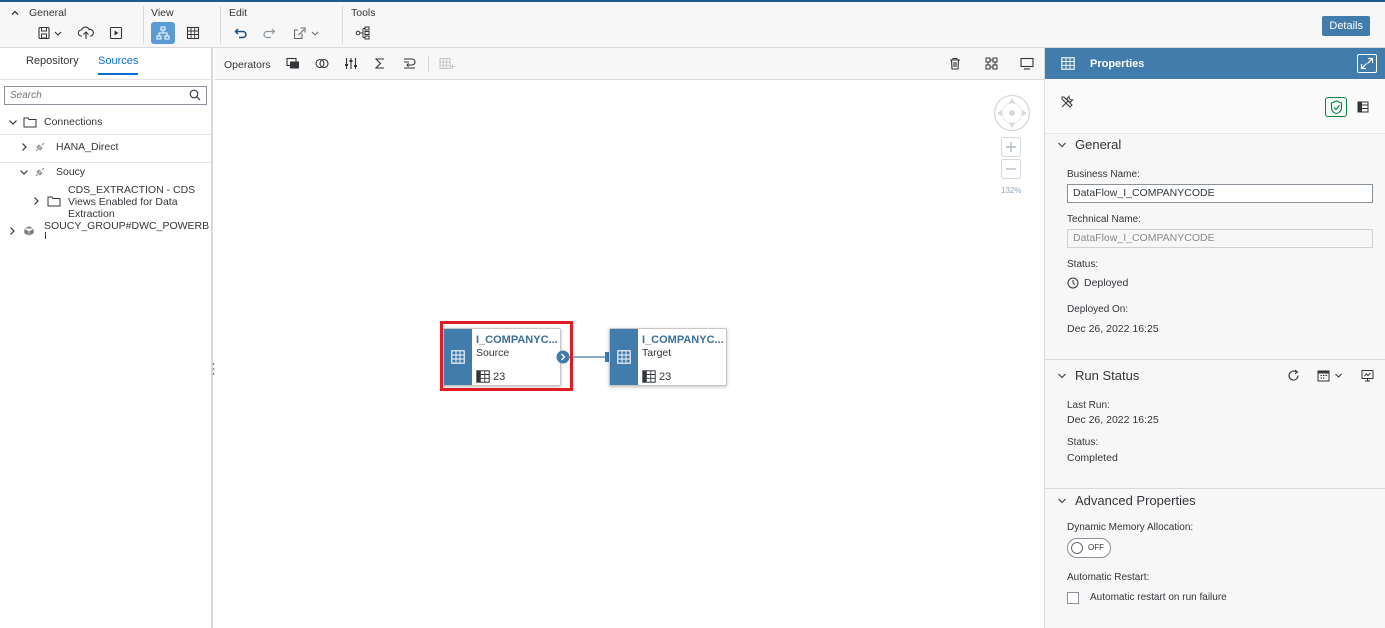  Describe the element at coordinates (668, 357) in the screenshot. I see `target-node: I_COMPANYC... Target 23` at that location.